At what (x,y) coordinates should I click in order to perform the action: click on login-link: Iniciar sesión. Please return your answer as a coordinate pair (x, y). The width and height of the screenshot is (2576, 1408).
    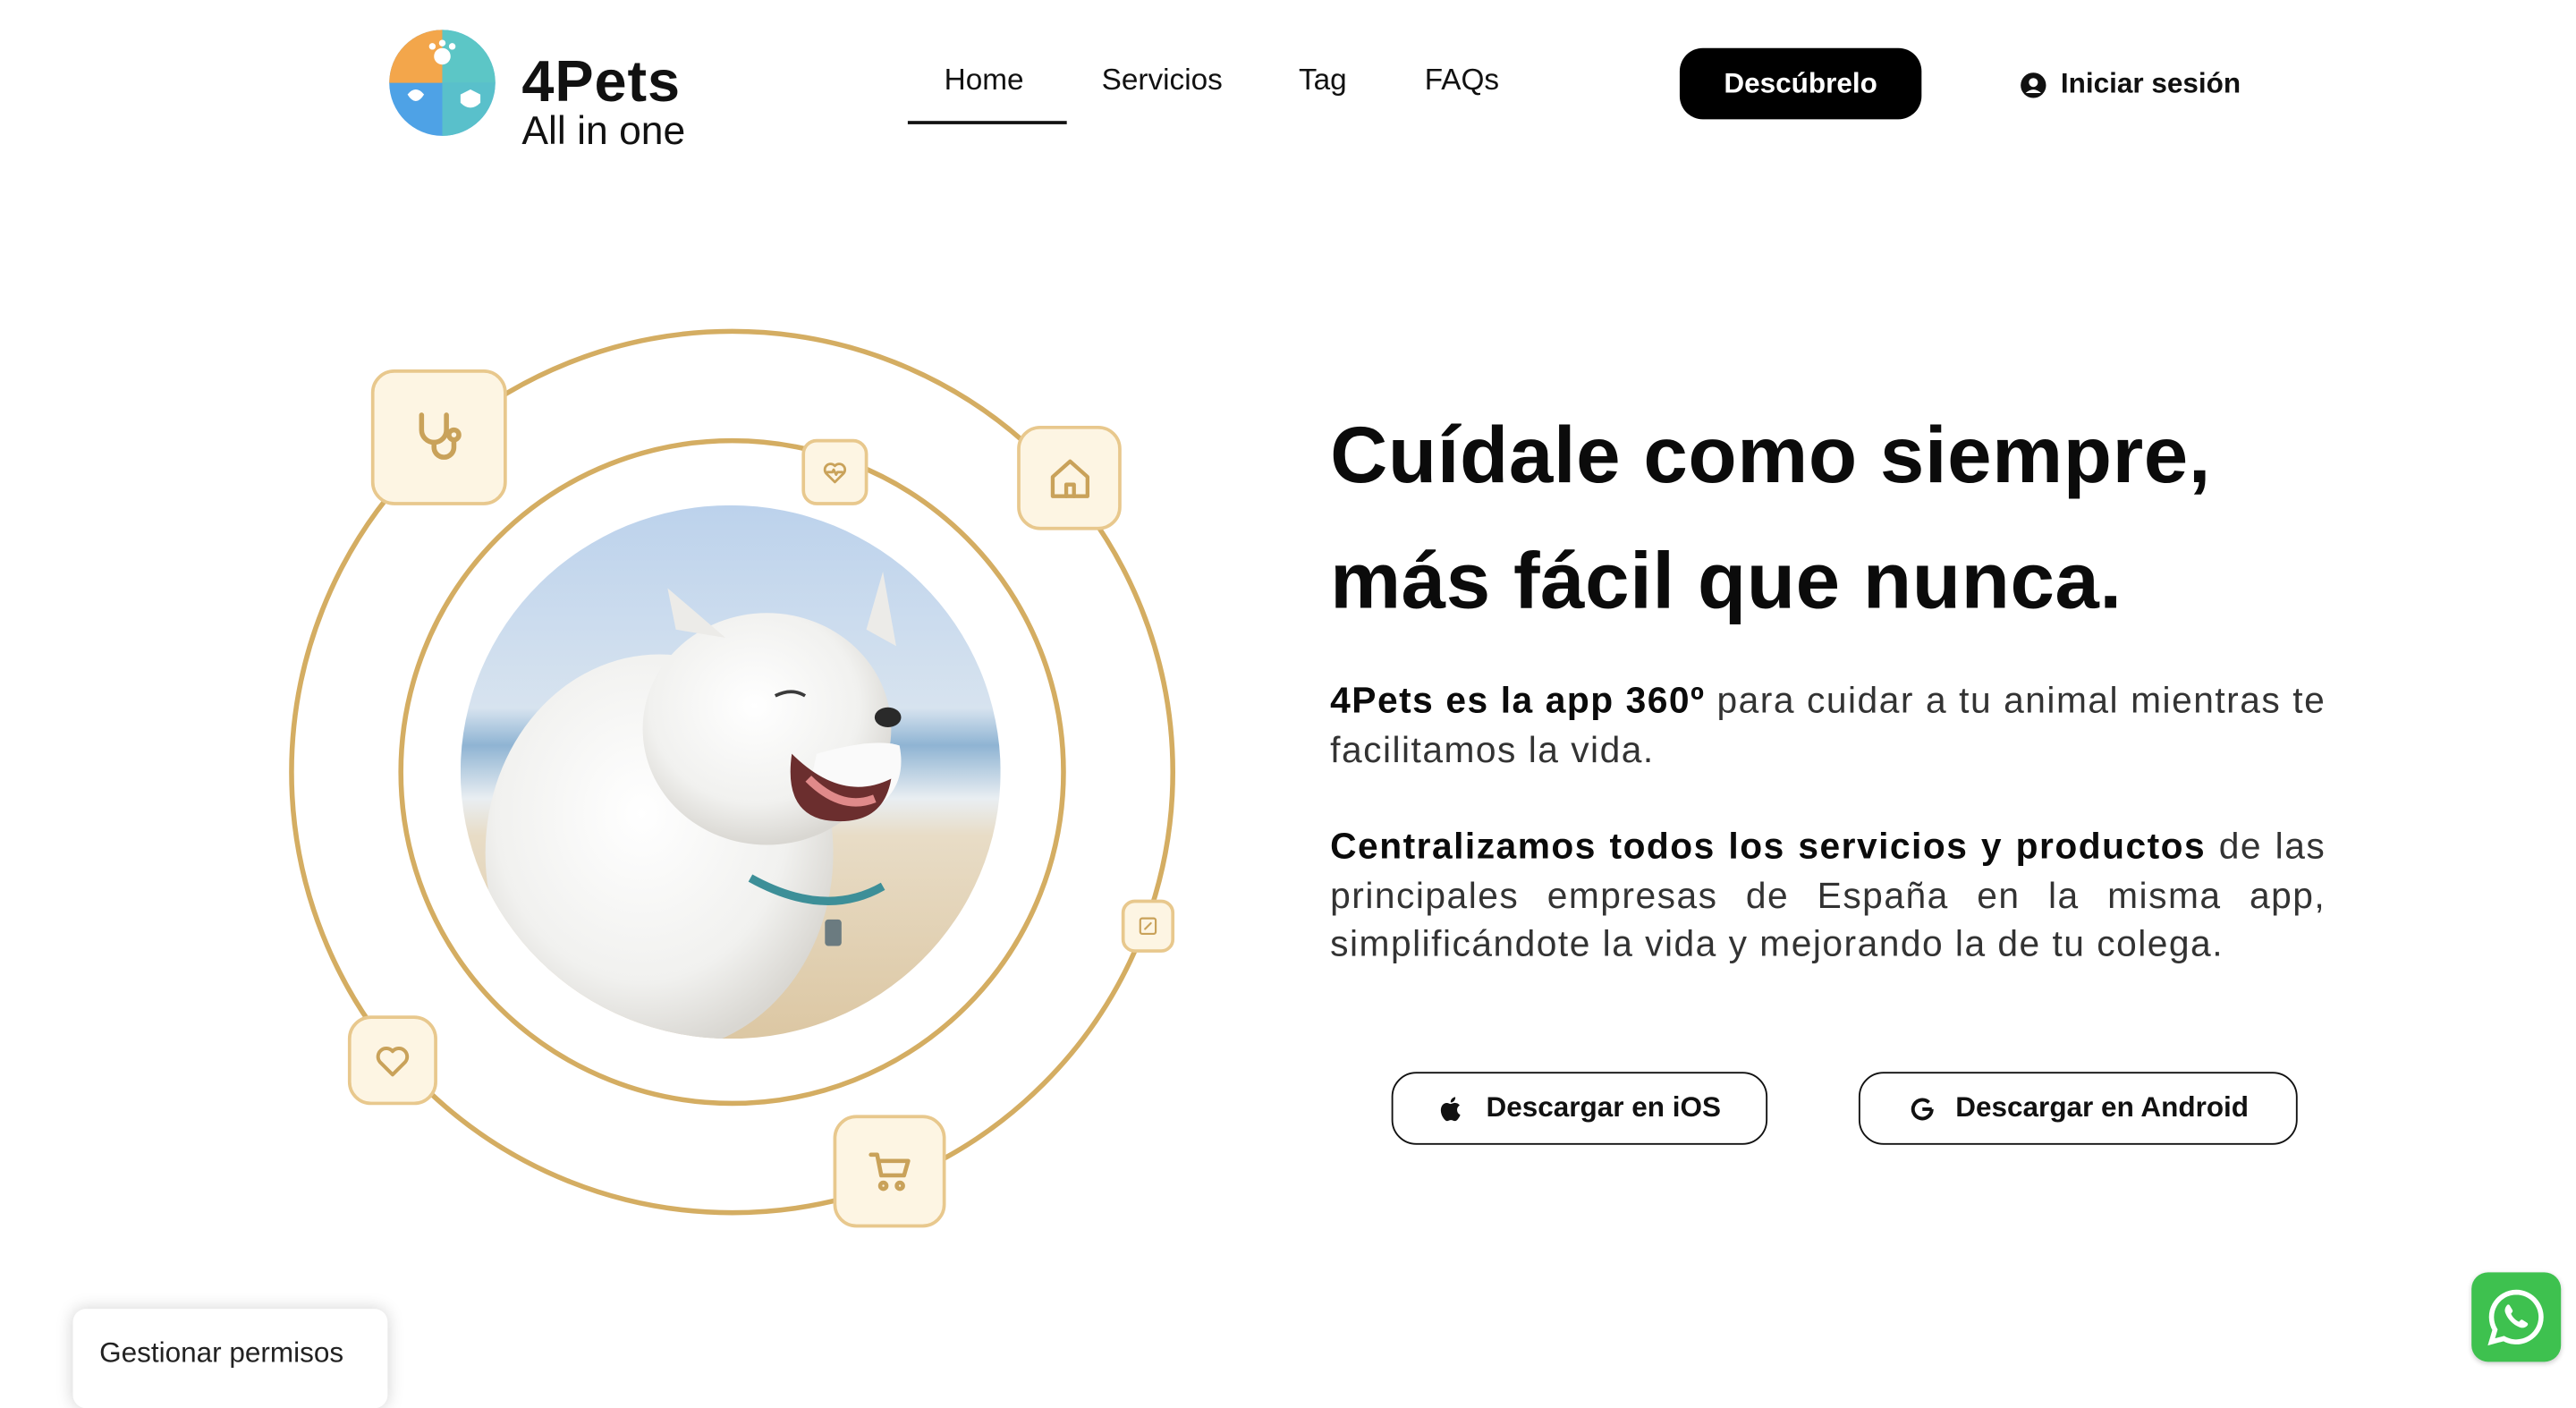
    Looking at the image, I should click on (2130, 84).